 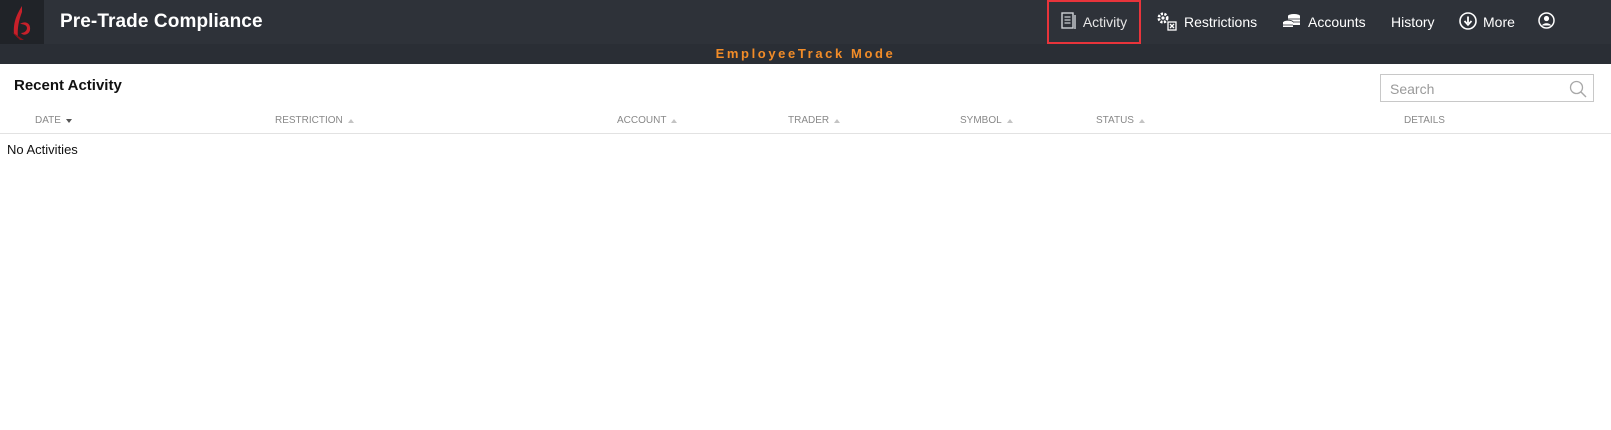 What do you see at coordinates (1578, 91) in the screenshot?
I see `search-icon` at bounding box center [1578, 91].